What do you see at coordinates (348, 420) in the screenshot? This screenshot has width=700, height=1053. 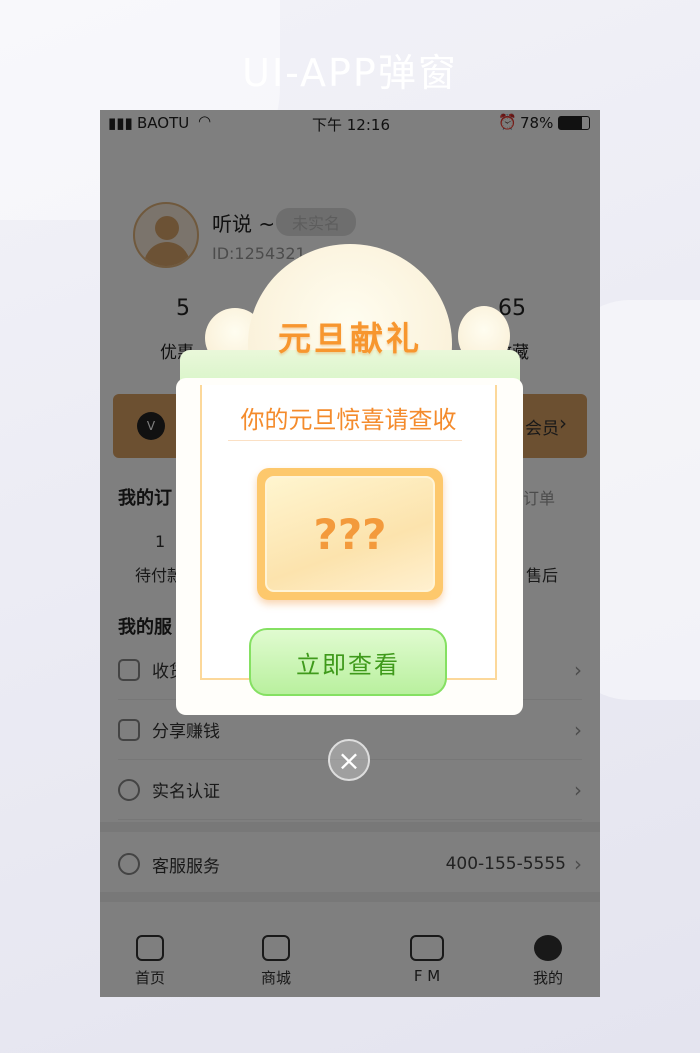 I see `modal-subtitle: 你的元旦惊喜请查收` at bounding box center [348, 420].